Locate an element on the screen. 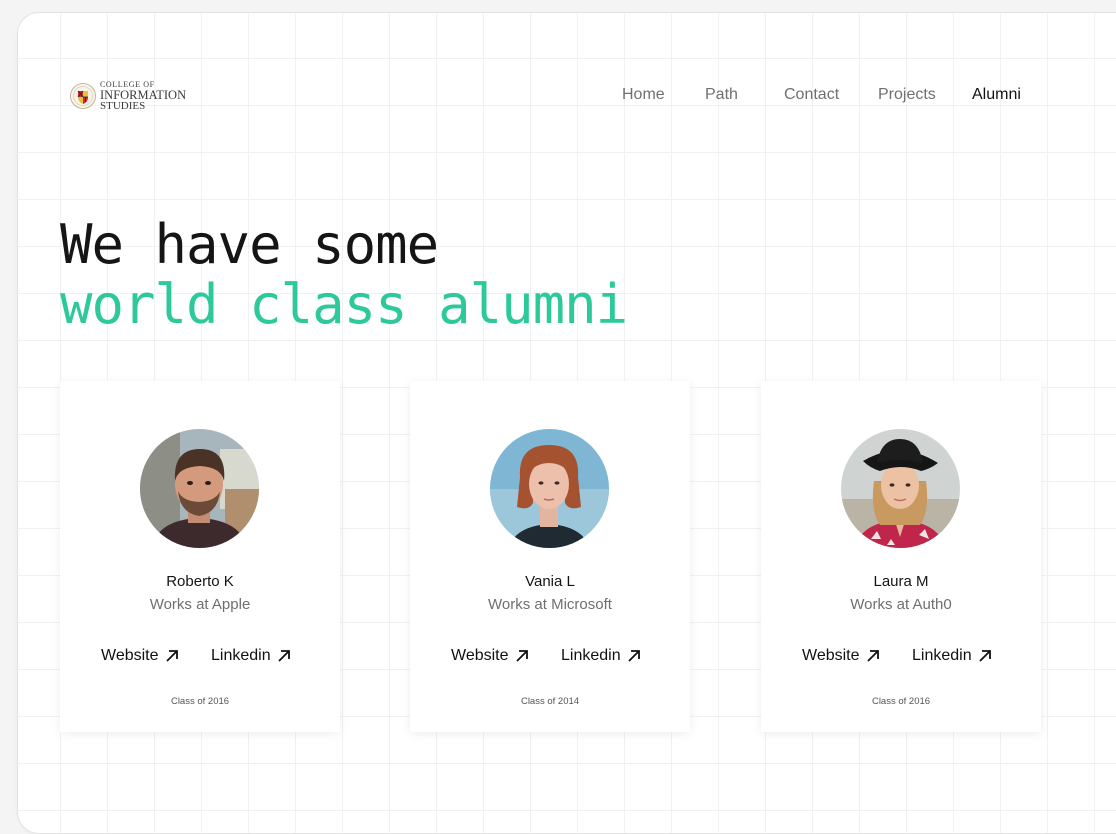 The height and width of the screenshot is (834, 1116). nav-projects: Projects is located at coordinates (907, 95).